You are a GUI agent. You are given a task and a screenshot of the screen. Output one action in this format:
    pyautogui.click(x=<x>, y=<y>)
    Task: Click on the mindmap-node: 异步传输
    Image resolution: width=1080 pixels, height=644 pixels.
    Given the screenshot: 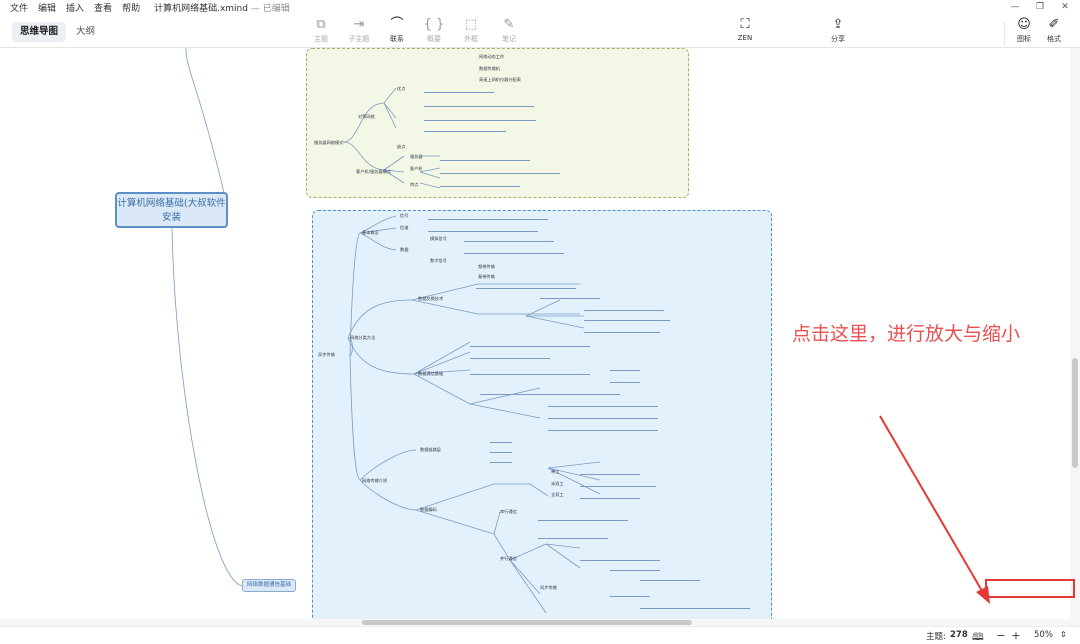 What is the action you would take?
    pyautogui.click(x=326, y=354)
    